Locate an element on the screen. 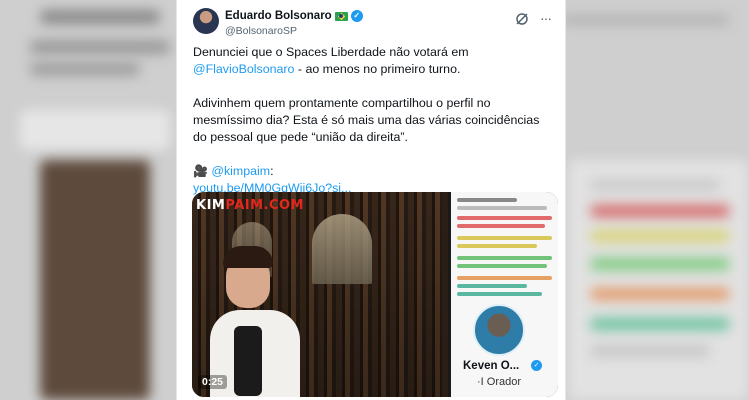 This screenshot has width=749, height=400. more-icon: ··· is located at coordinates (546, 18).